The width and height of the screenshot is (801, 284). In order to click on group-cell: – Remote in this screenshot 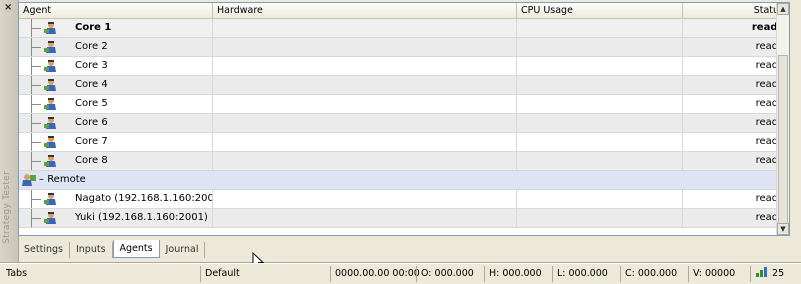, I will do `click(404, 180)`.